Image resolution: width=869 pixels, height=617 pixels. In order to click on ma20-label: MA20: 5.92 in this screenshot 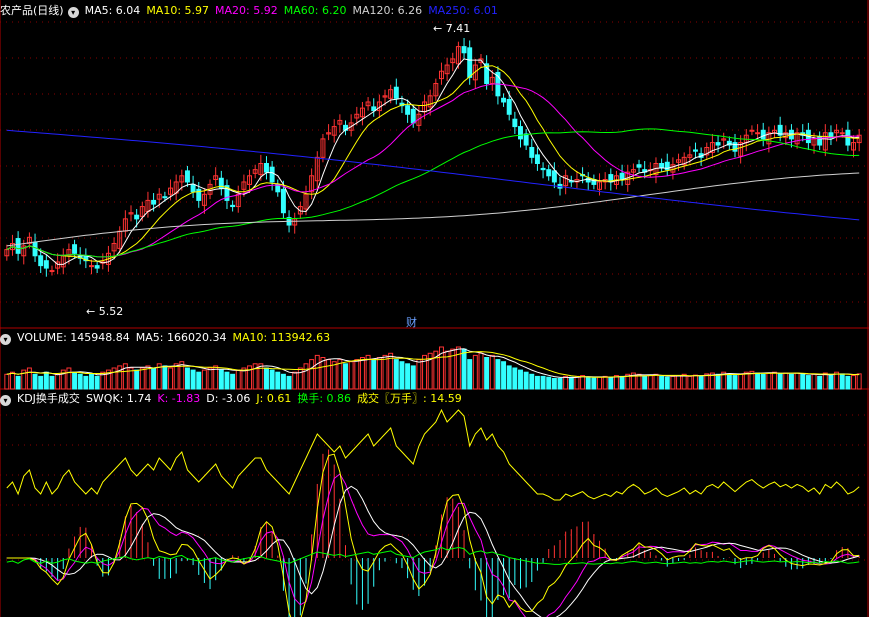, I will do `click(246, 10)`.